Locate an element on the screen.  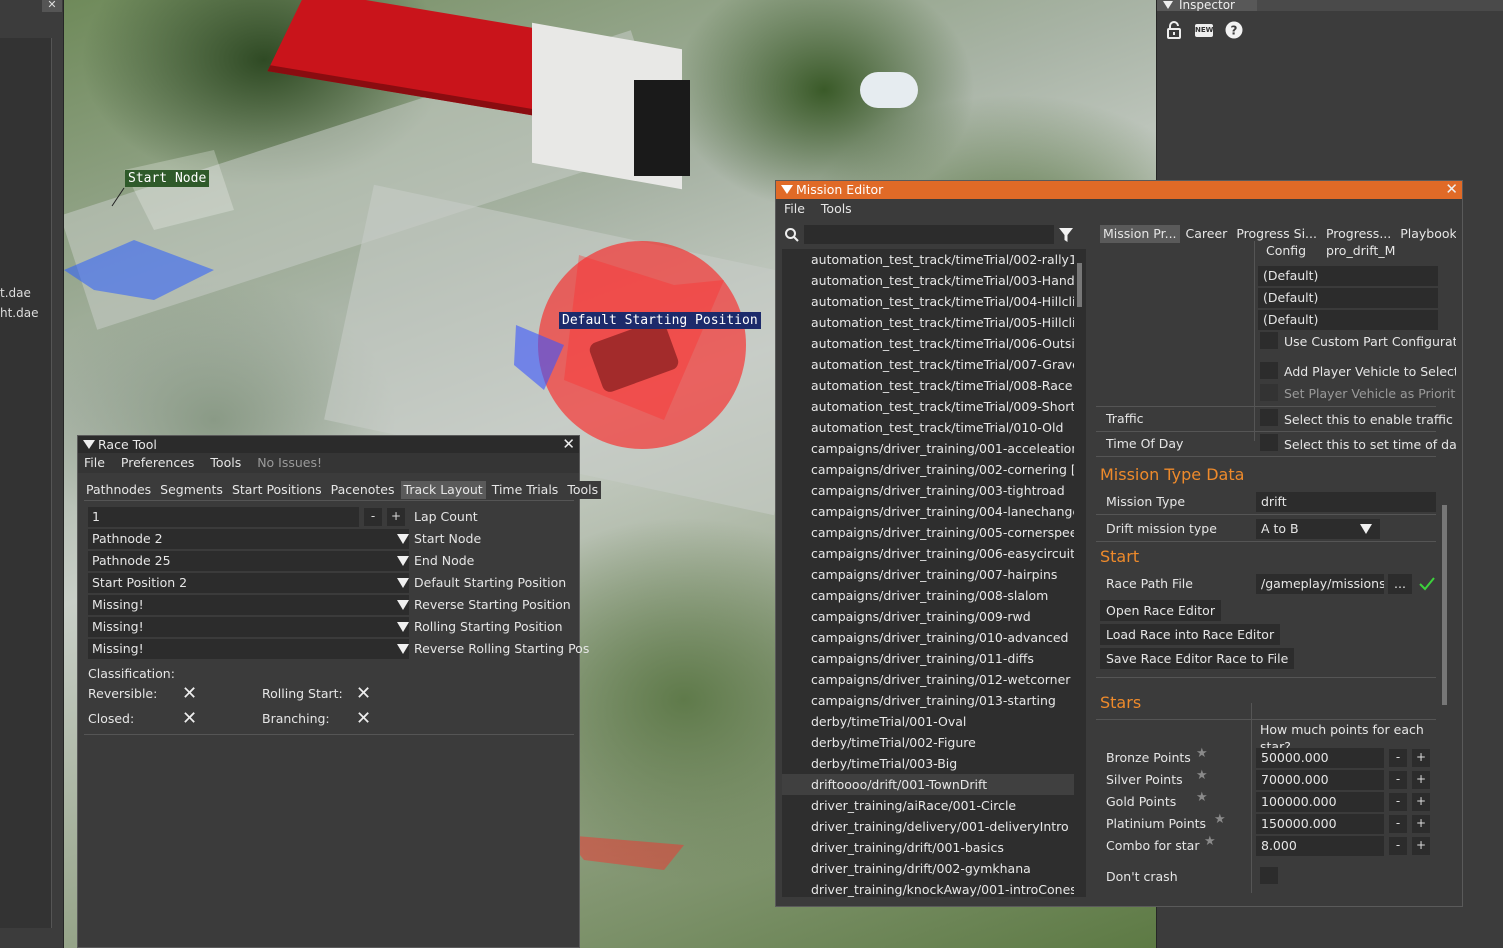
traffic-checkbox is located at coordinates (1269, 417).